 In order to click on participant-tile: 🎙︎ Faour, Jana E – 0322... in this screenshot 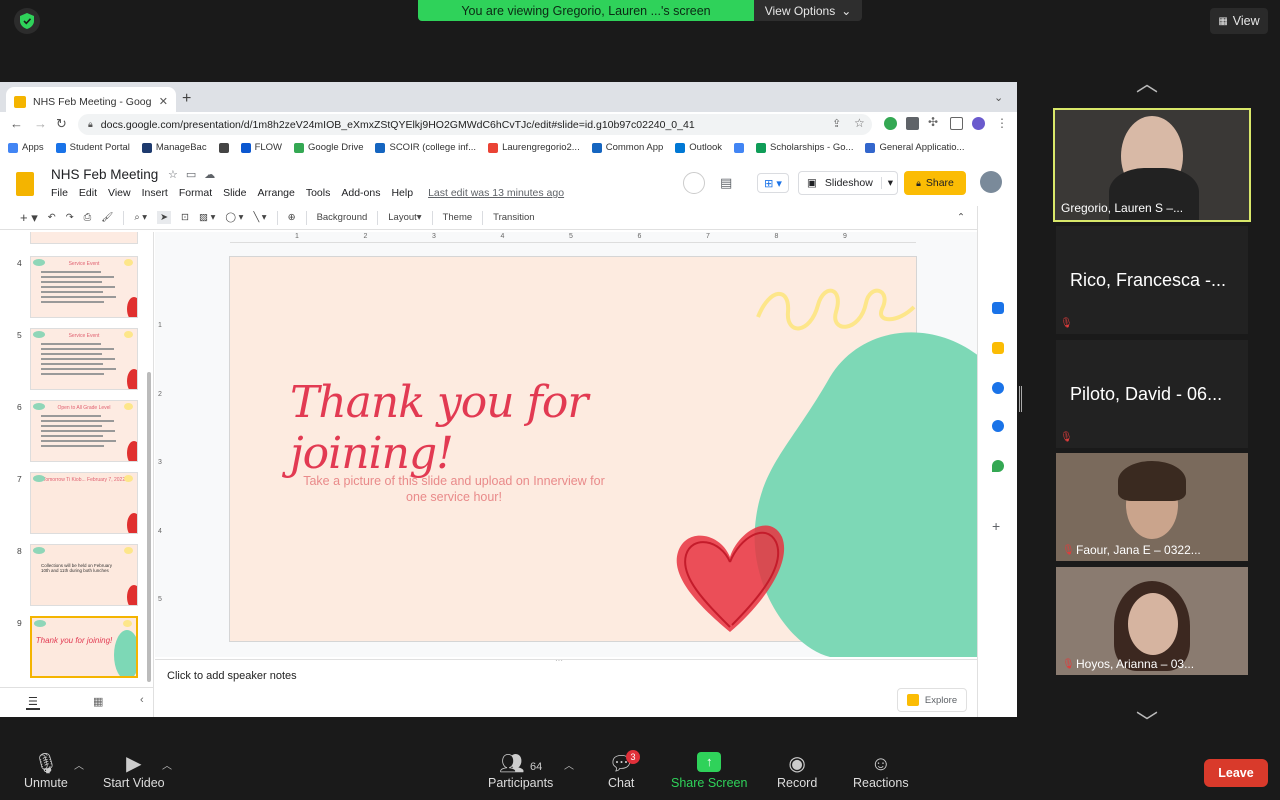, I will do `click(1152, 507)`.